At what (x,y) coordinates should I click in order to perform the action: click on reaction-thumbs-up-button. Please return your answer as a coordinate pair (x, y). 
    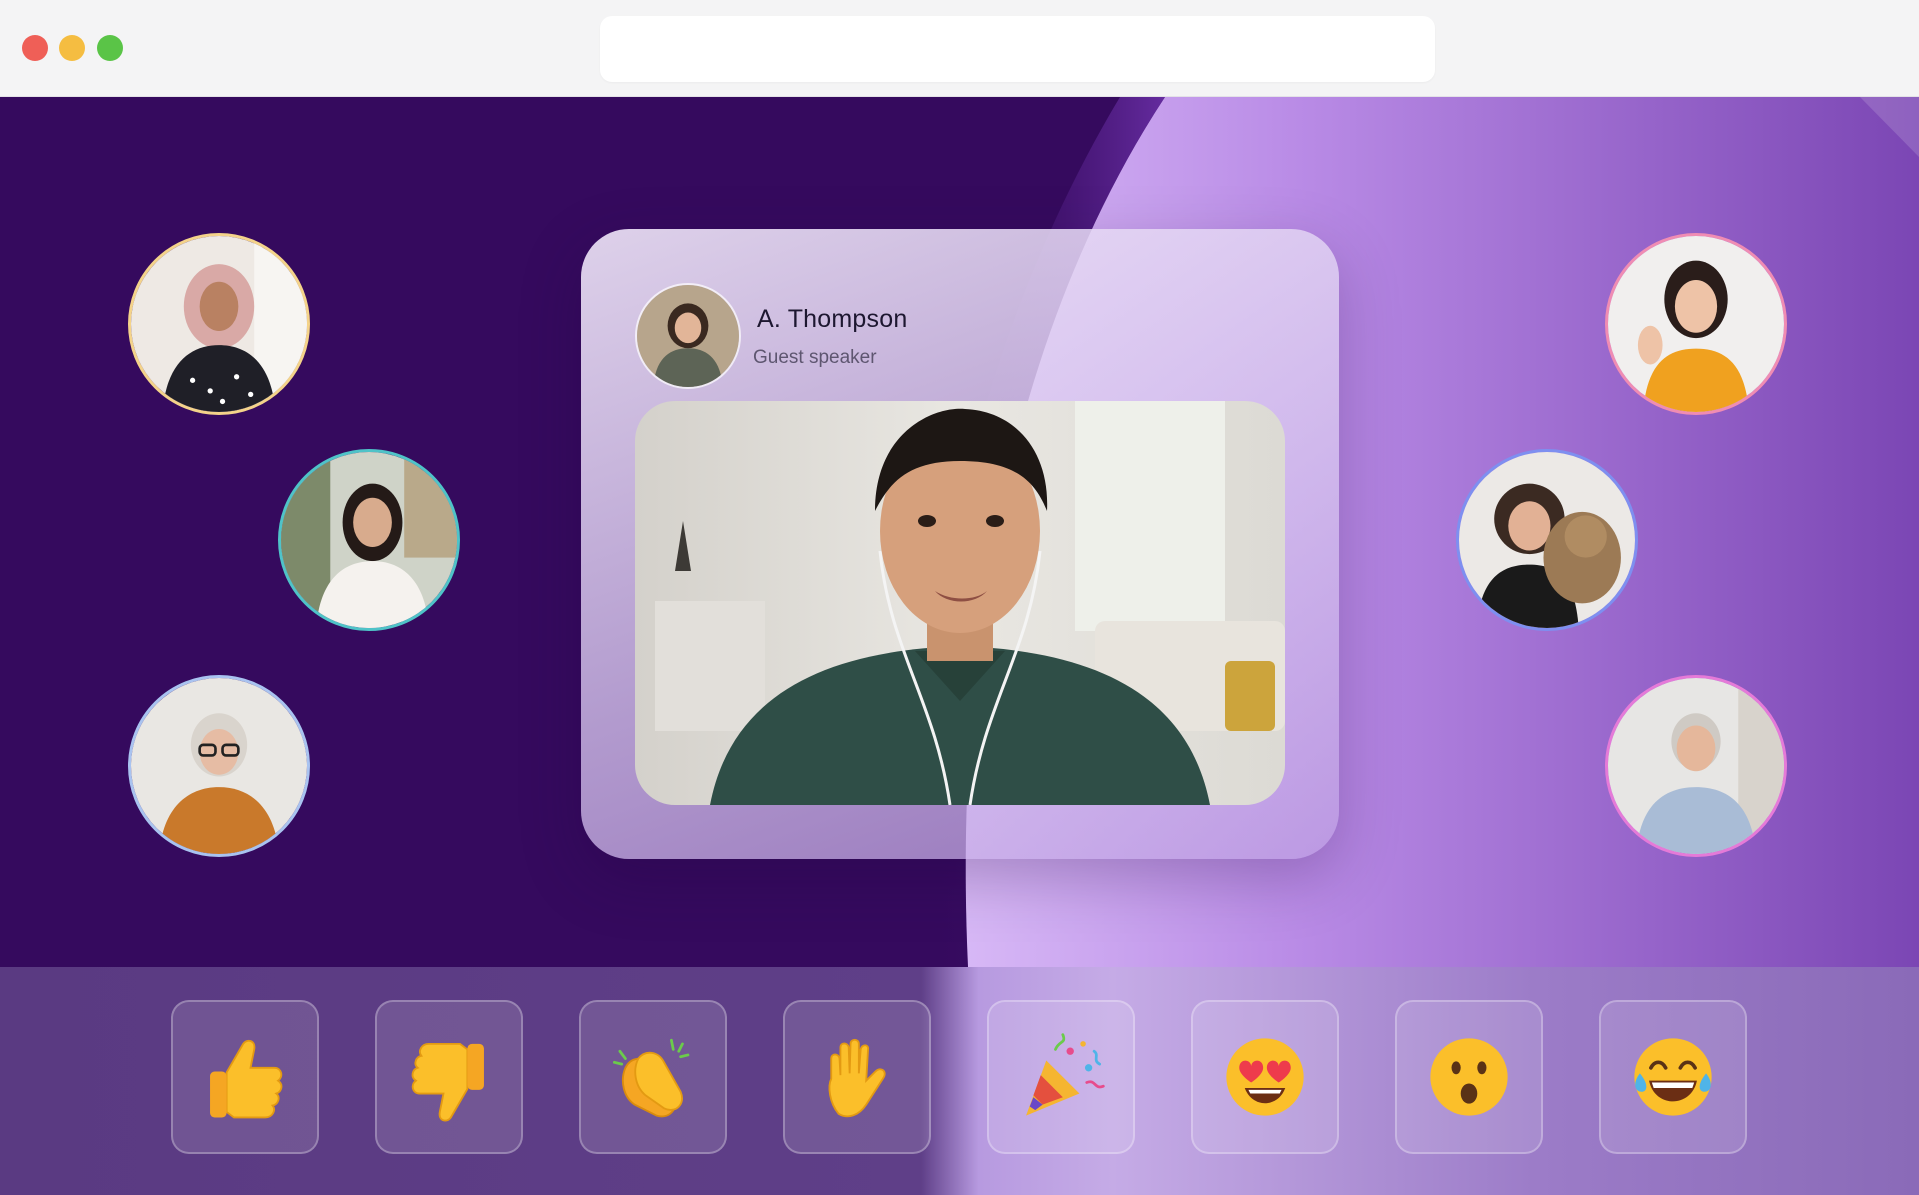
    Looking at the image, I should click on (245, 1077).